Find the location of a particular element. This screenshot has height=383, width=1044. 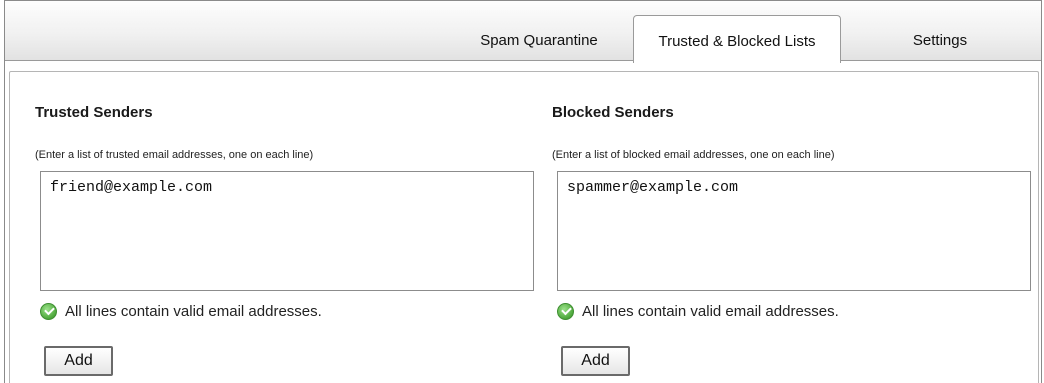

tab-spam-quarantine: Spam Quarantine is located at coordinates (539, 39).